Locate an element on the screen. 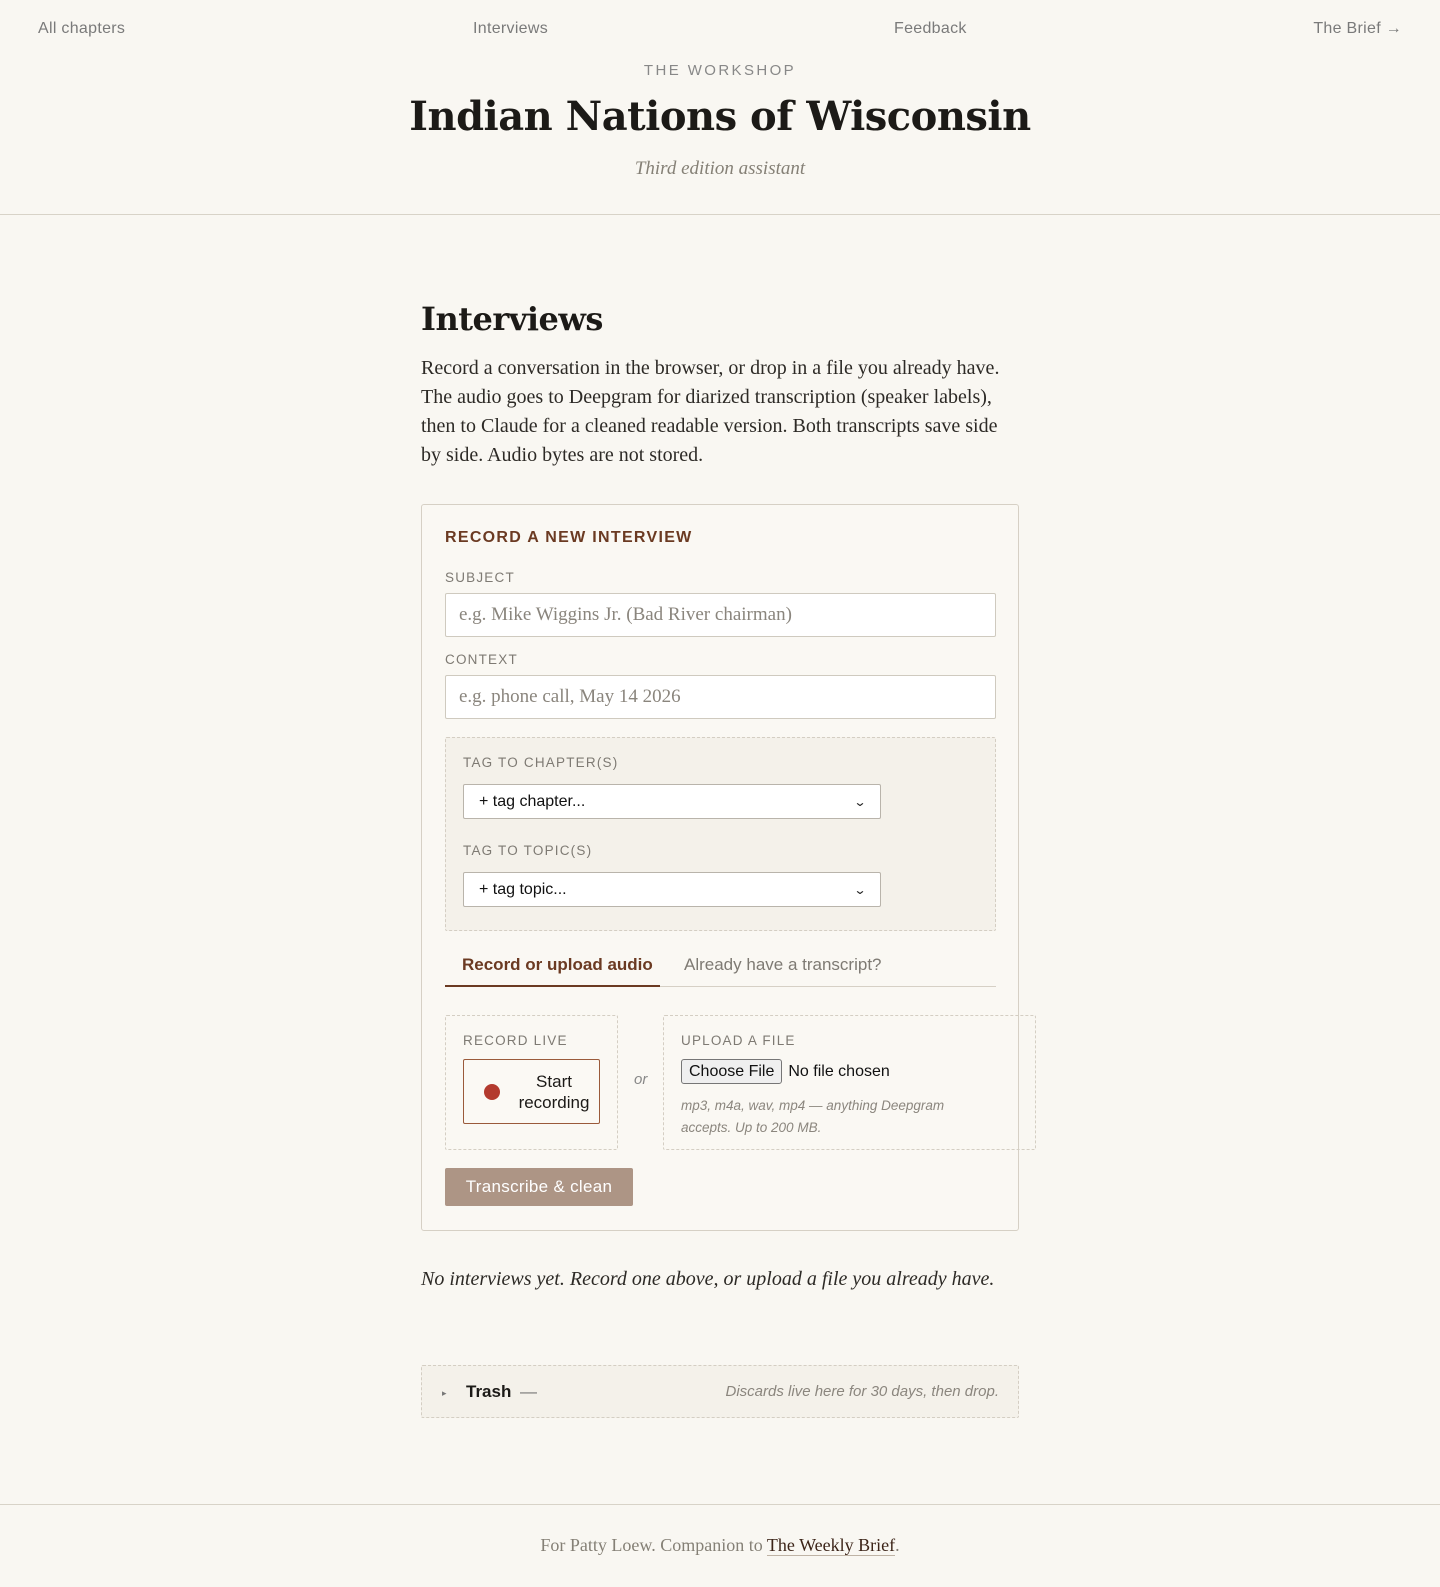  footer-suffix: . is located at coordinates (897, 1545).